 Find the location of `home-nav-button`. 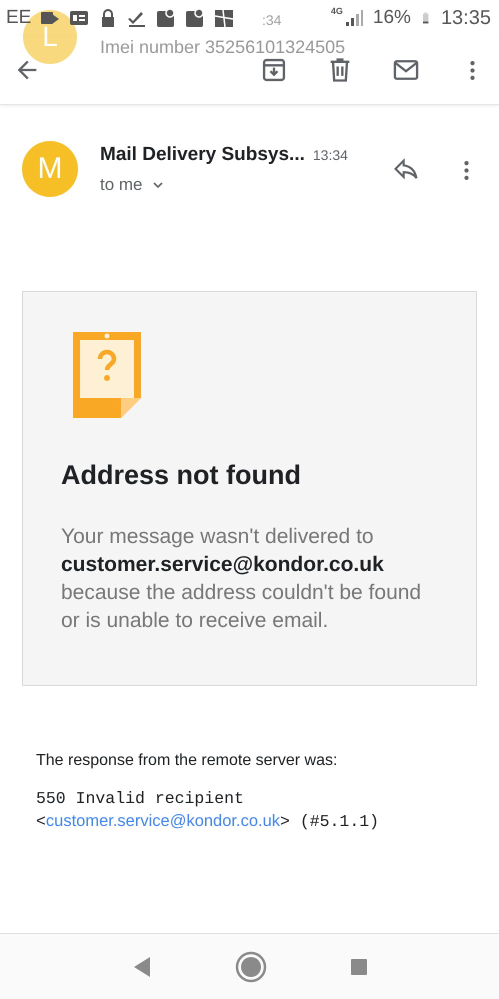

home-nav-button is located at coordinates (250, 966).